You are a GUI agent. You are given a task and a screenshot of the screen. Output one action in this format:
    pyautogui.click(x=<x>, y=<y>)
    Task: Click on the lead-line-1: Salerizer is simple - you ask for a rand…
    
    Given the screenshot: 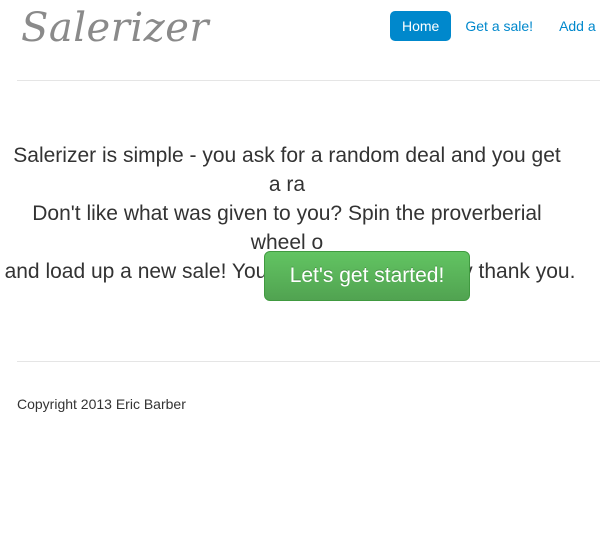 What is the action you would take?
    pyautogui.click(x=287, y=170)
    